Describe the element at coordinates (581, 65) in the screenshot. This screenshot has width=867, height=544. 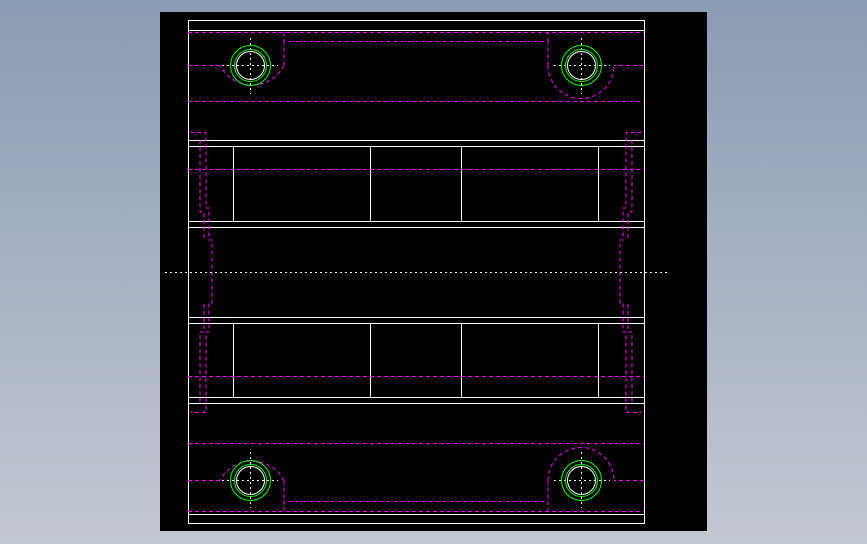
I see `tr-hole-bore` at that location.